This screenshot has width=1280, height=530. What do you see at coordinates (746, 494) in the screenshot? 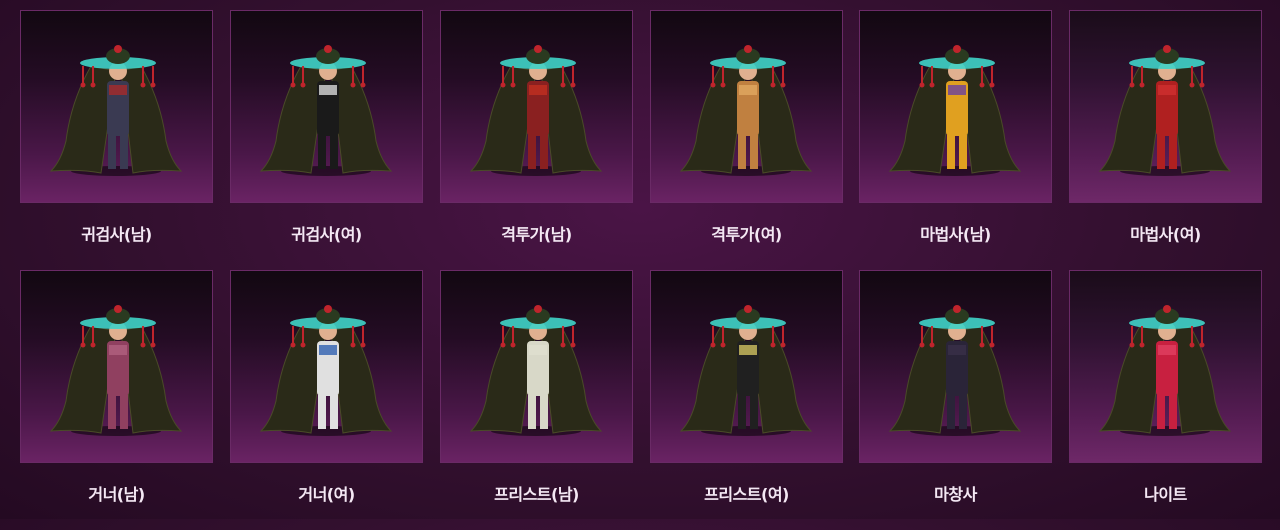
I see `character-label: 프리스트(여)` at bounding box center [746, 494].